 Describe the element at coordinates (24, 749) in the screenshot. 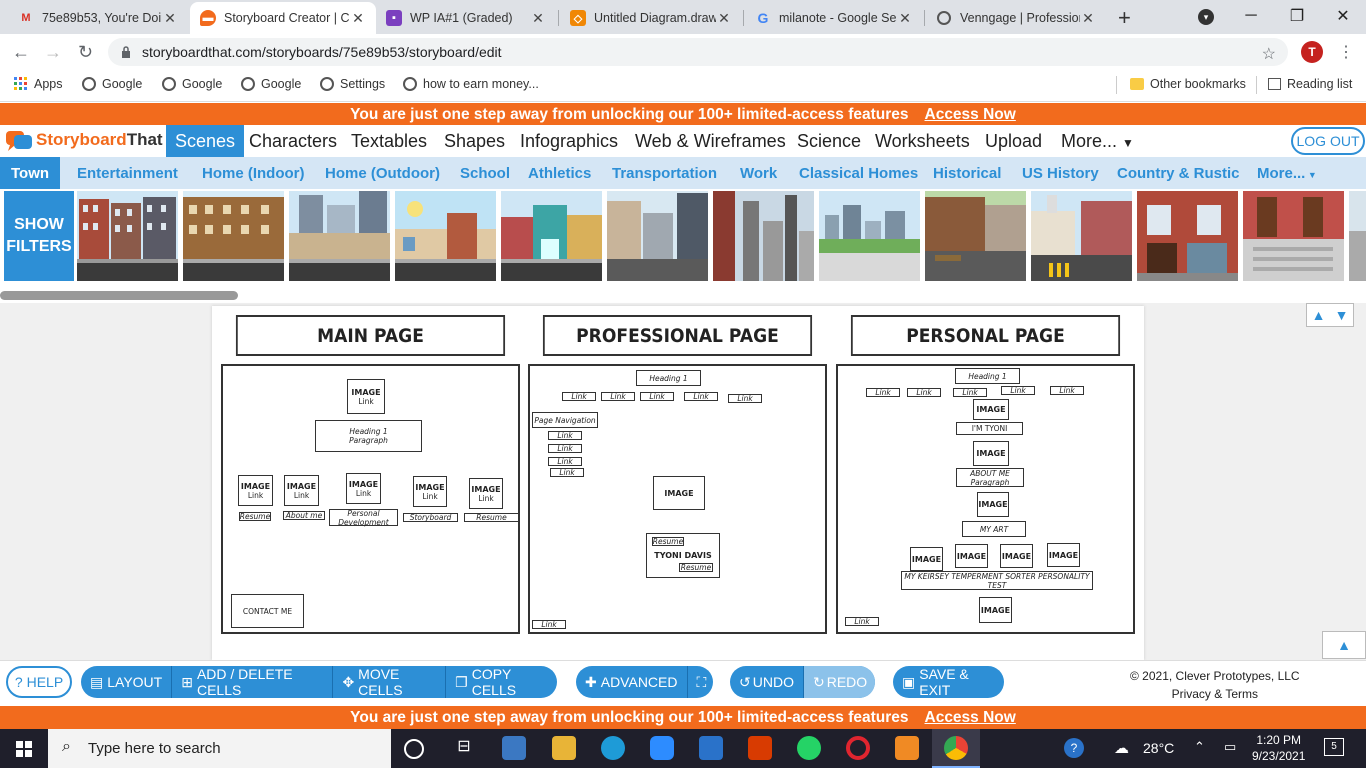

I see `windows-start-icon` at that location.